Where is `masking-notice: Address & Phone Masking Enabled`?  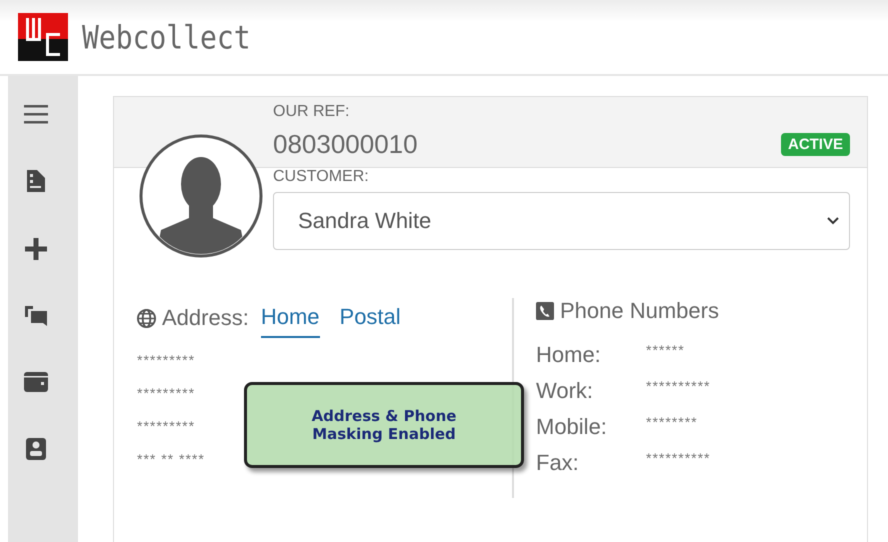 masking-notice: Address & Phone Masking Enabled is located at coordinates (384, 425).